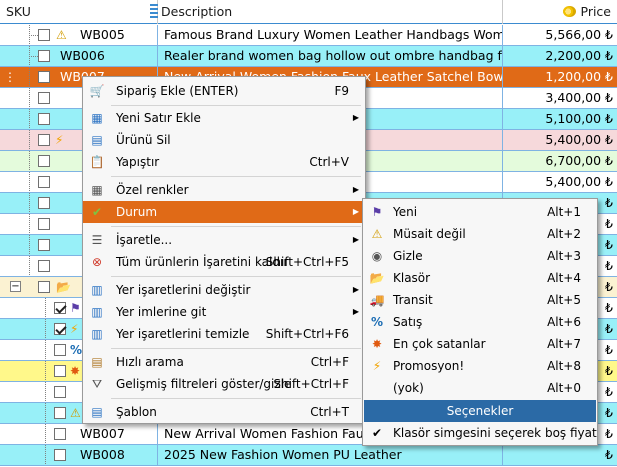  I want to click on submenu-item-bestsellers: ✸ En çok satanlar Alt+7, so click(480, 344).